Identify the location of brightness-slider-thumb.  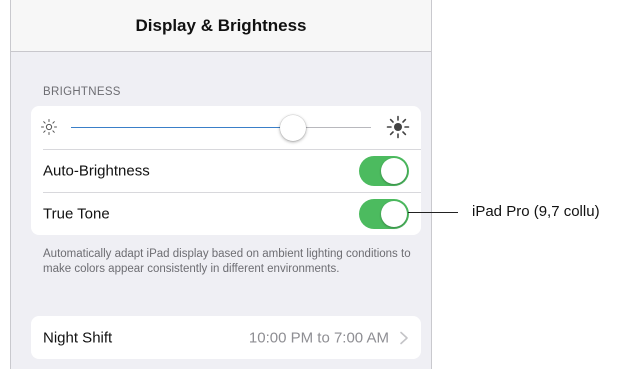
(293, 128).